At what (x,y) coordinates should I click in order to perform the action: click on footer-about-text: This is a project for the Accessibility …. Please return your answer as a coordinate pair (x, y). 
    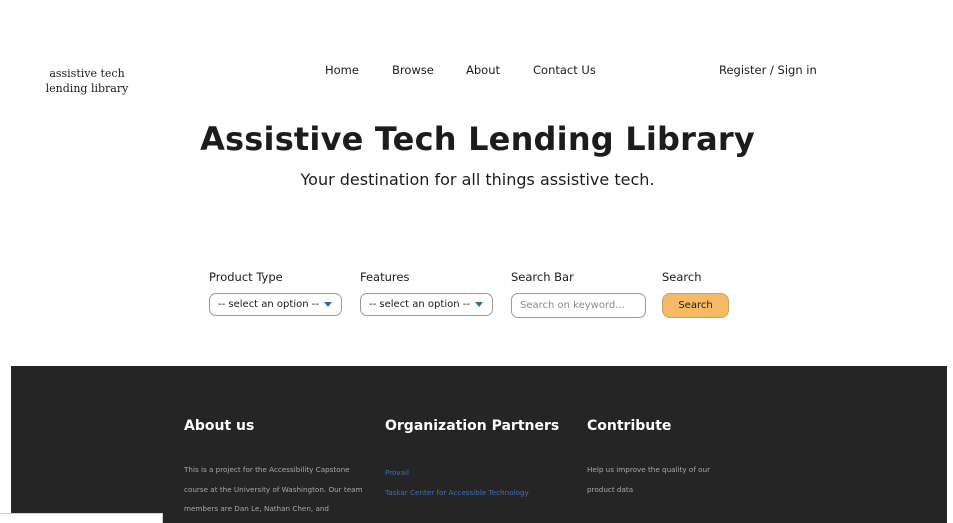
    Looking at the image, I should click on (273, 489).